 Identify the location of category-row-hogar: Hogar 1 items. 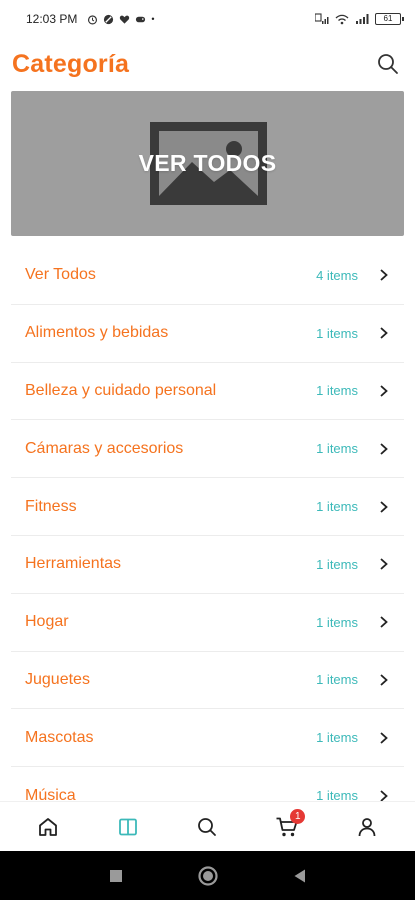
(207, 623).